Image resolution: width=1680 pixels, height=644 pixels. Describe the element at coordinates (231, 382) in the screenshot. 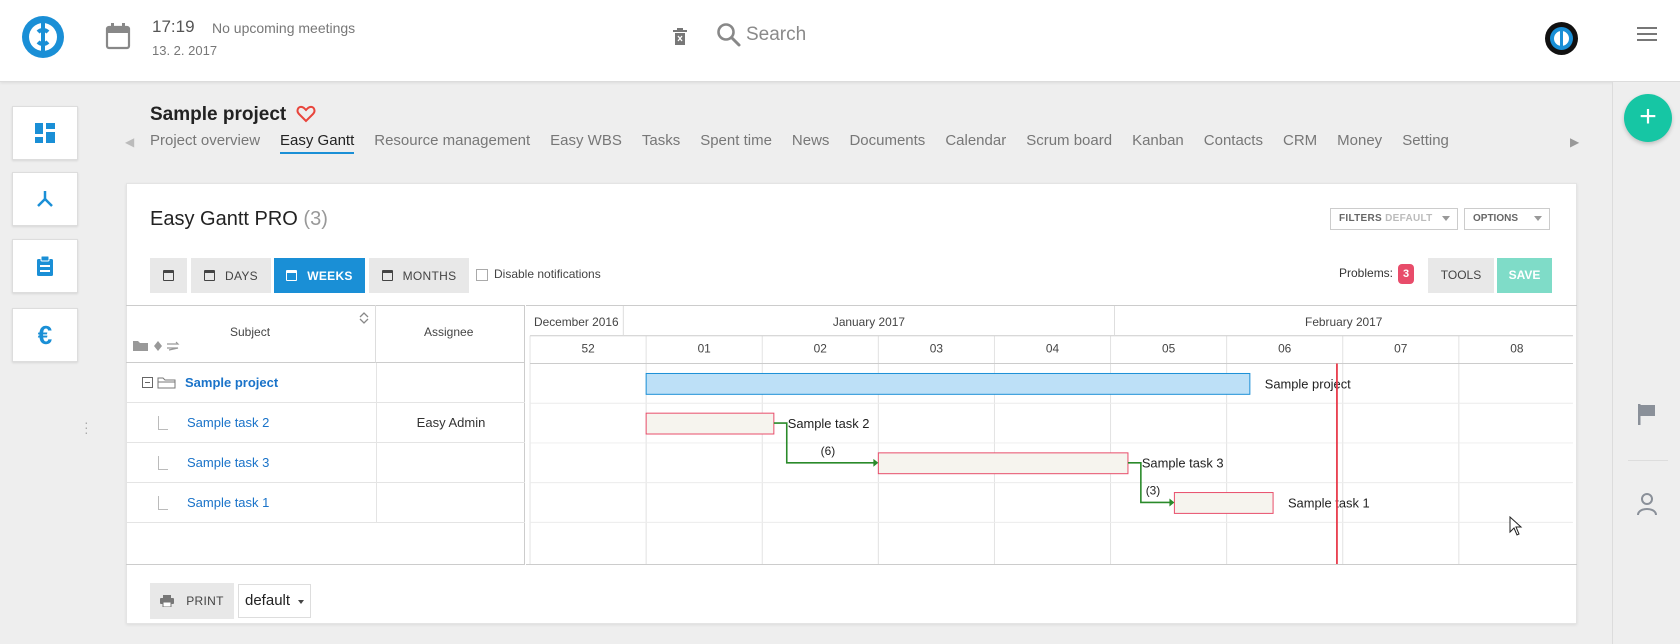

I see `row-subject: Sample project` at that location.